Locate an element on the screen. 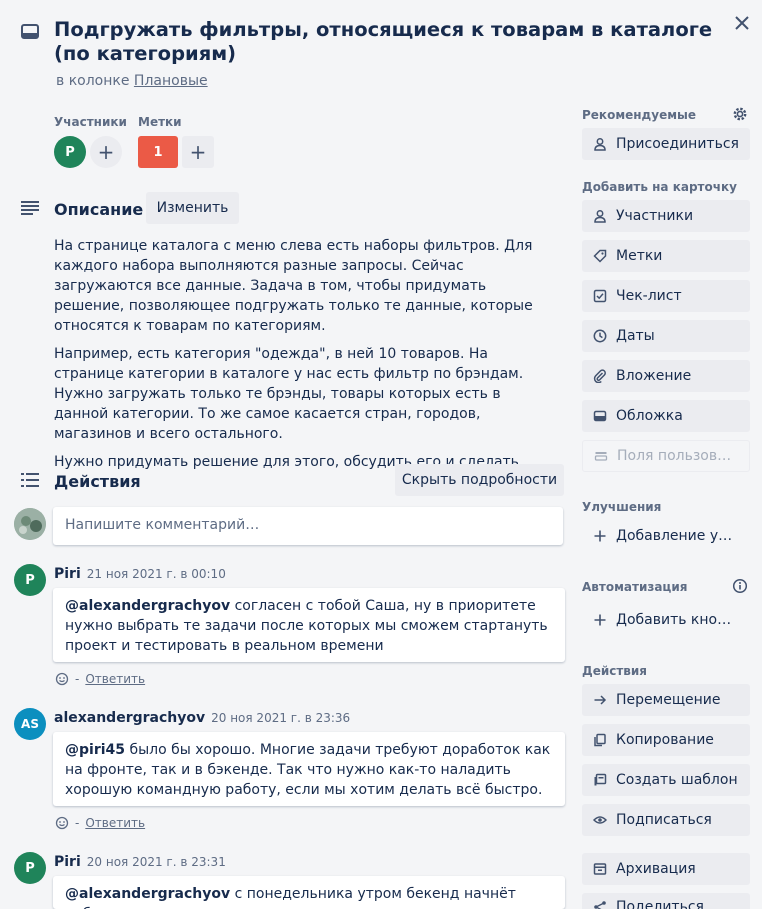 The height and width of the screenshot is (909, 762). dates-button: Даты is located at coordinates (666, 336).